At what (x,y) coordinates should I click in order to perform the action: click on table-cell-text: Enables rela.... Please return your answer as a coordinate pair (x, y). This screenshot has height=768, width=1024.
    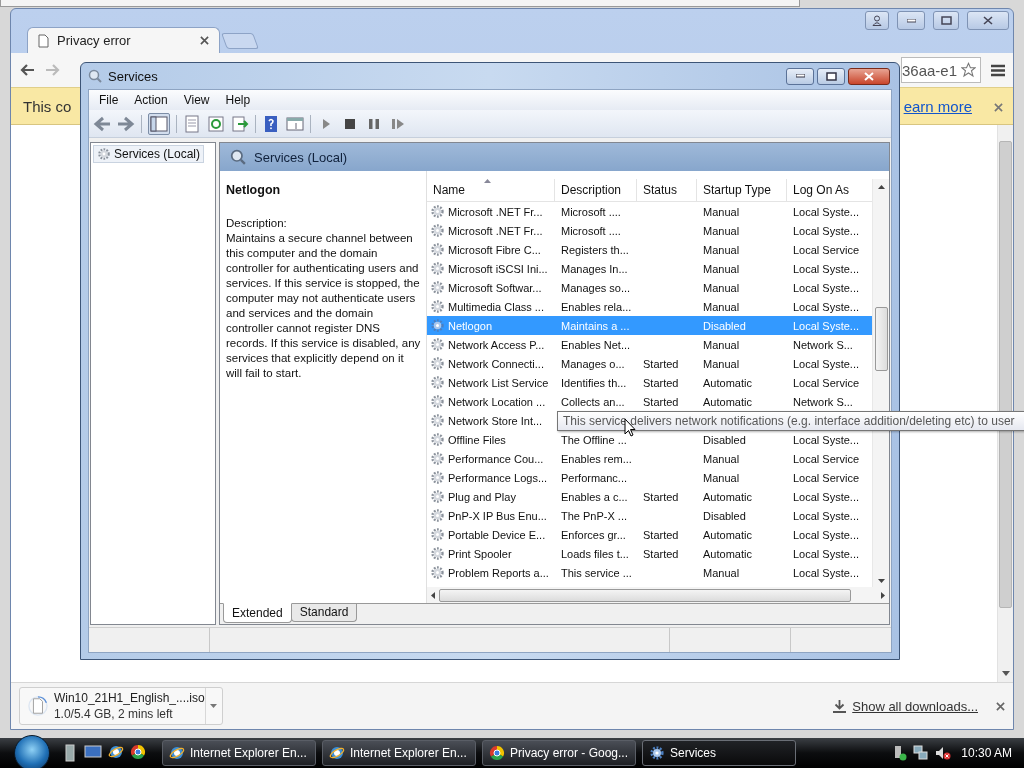
    Looking at the image, I should click on (596, 306).